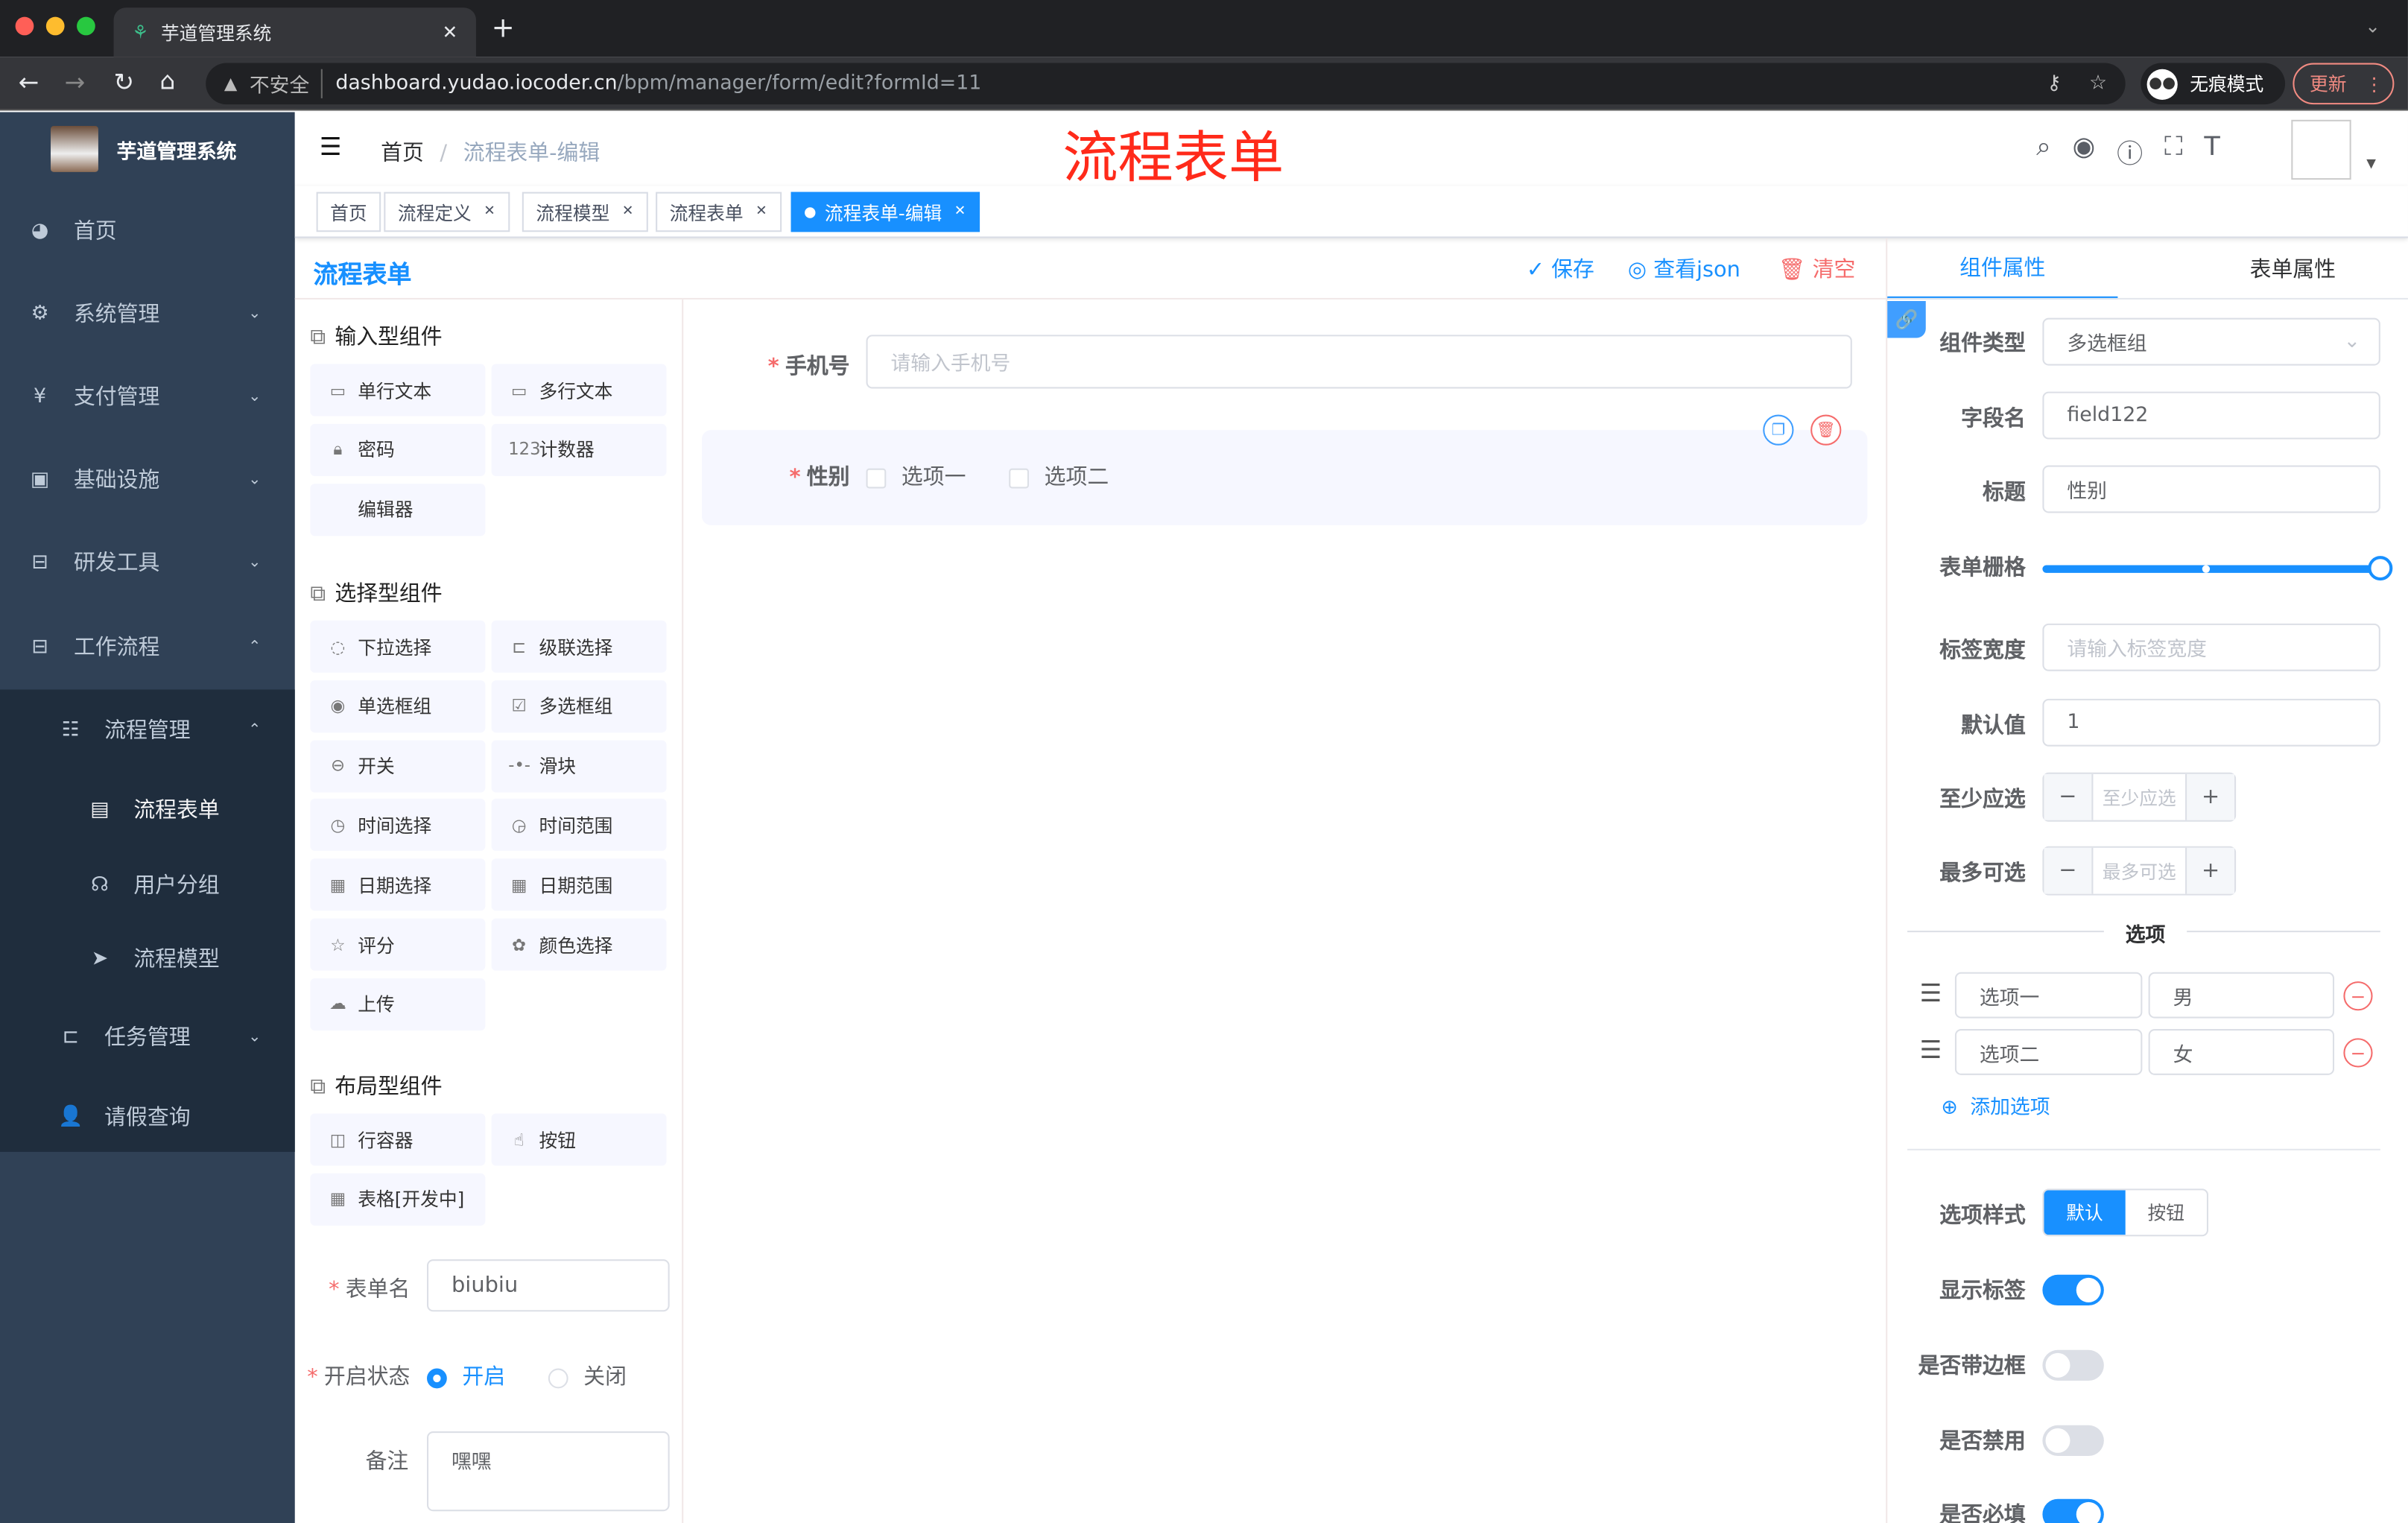 The image size is (2408, 1523). What do you see at coordinates (1826, 430) in the screenshot?
I see `delete-icon: 🗑` at bounding box center [1826, 430].